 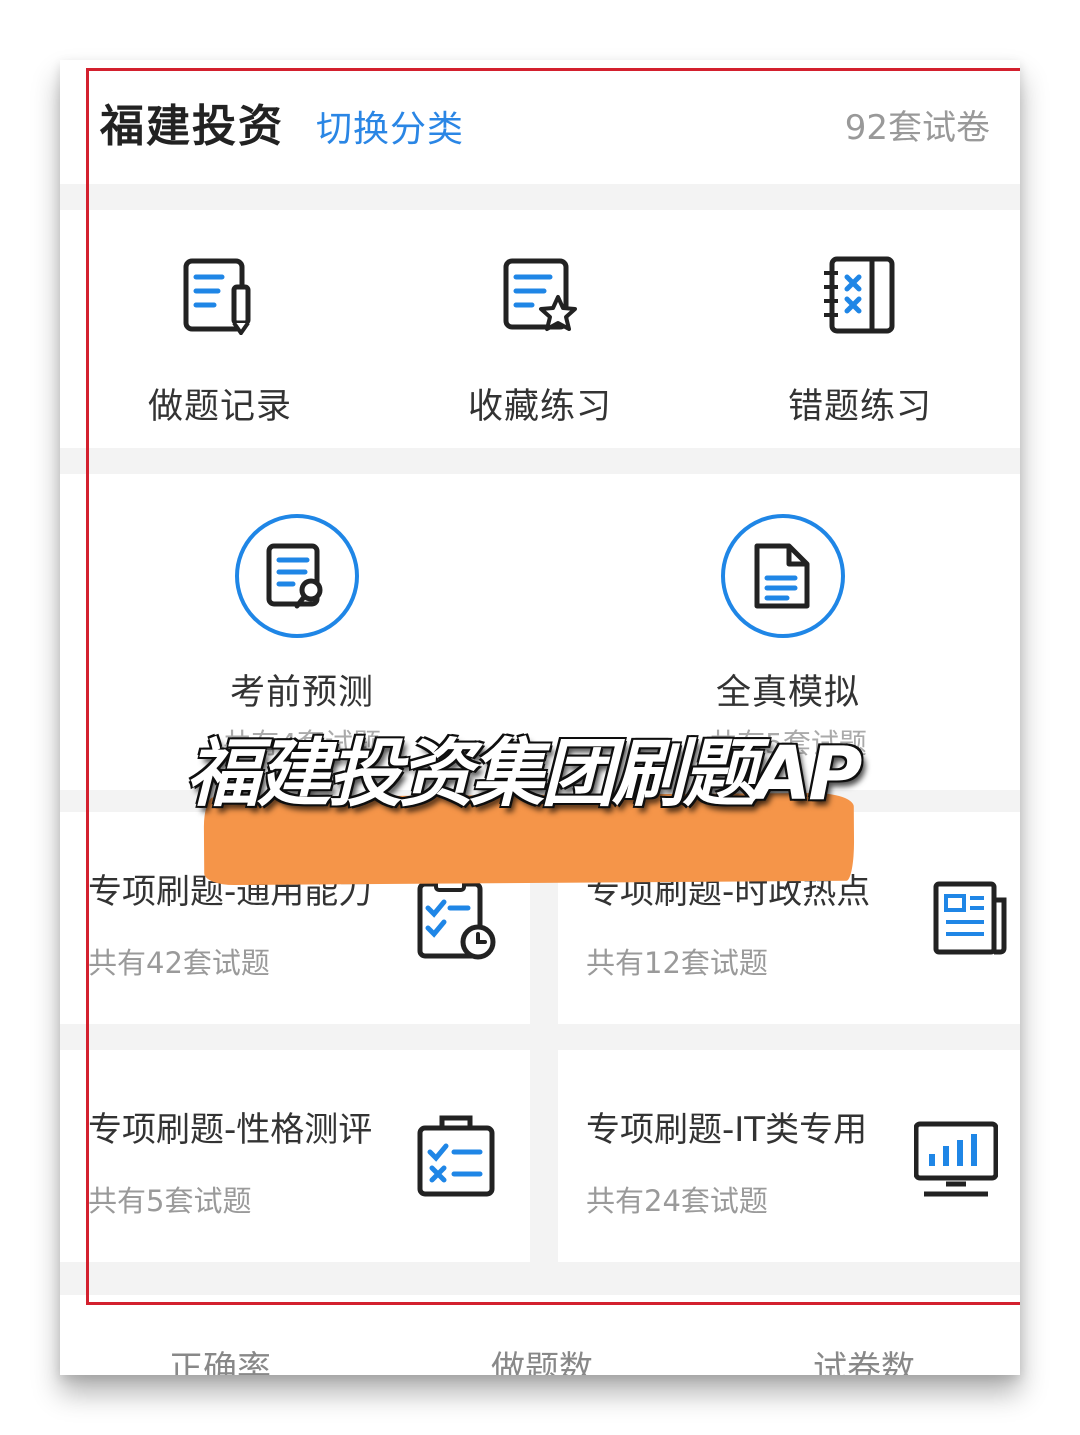 What do you see at coordinates (864, 1362) in the screenshot?
I see `stat-papers: 试卷数` at bounding box center [864, 1362].